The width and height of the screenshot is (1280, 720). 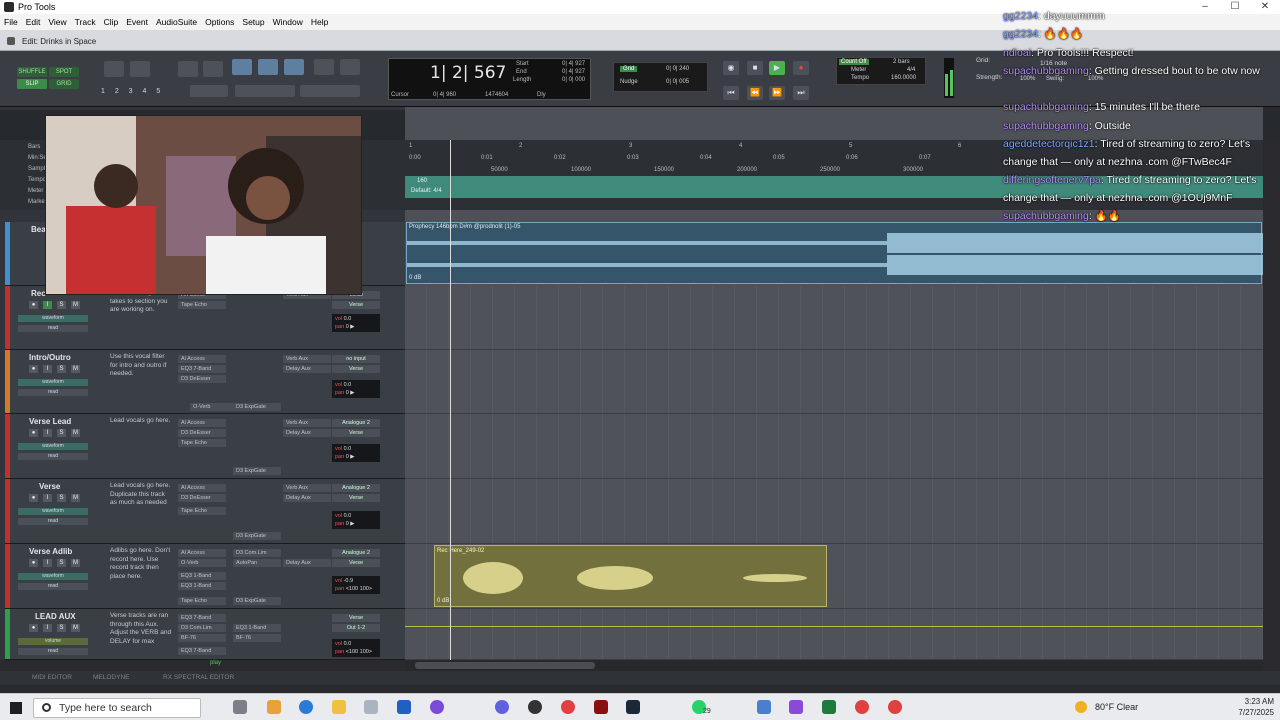 I want to click on send-slot: D3 Com.Lim, so click(x=257, y=553).